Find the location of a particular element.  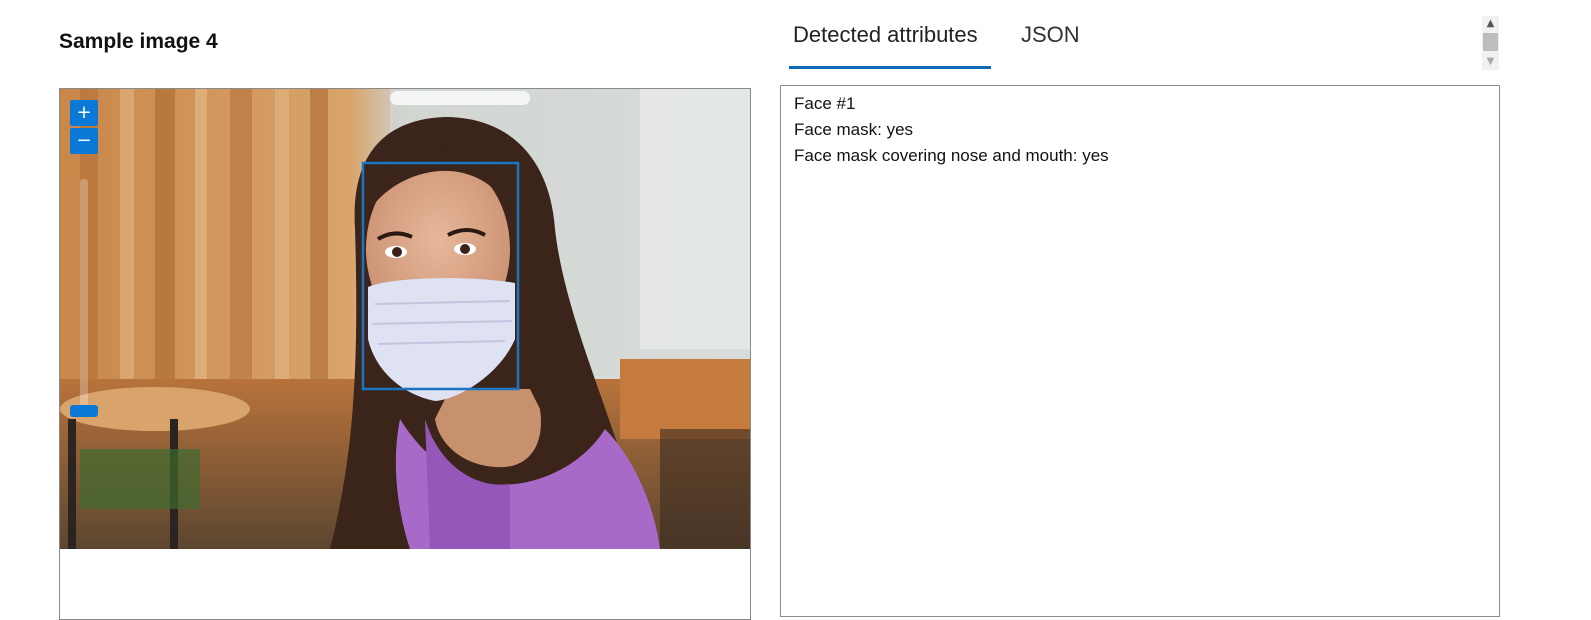

sample-title: Sample image 4 is located at coordinates (138, 41).